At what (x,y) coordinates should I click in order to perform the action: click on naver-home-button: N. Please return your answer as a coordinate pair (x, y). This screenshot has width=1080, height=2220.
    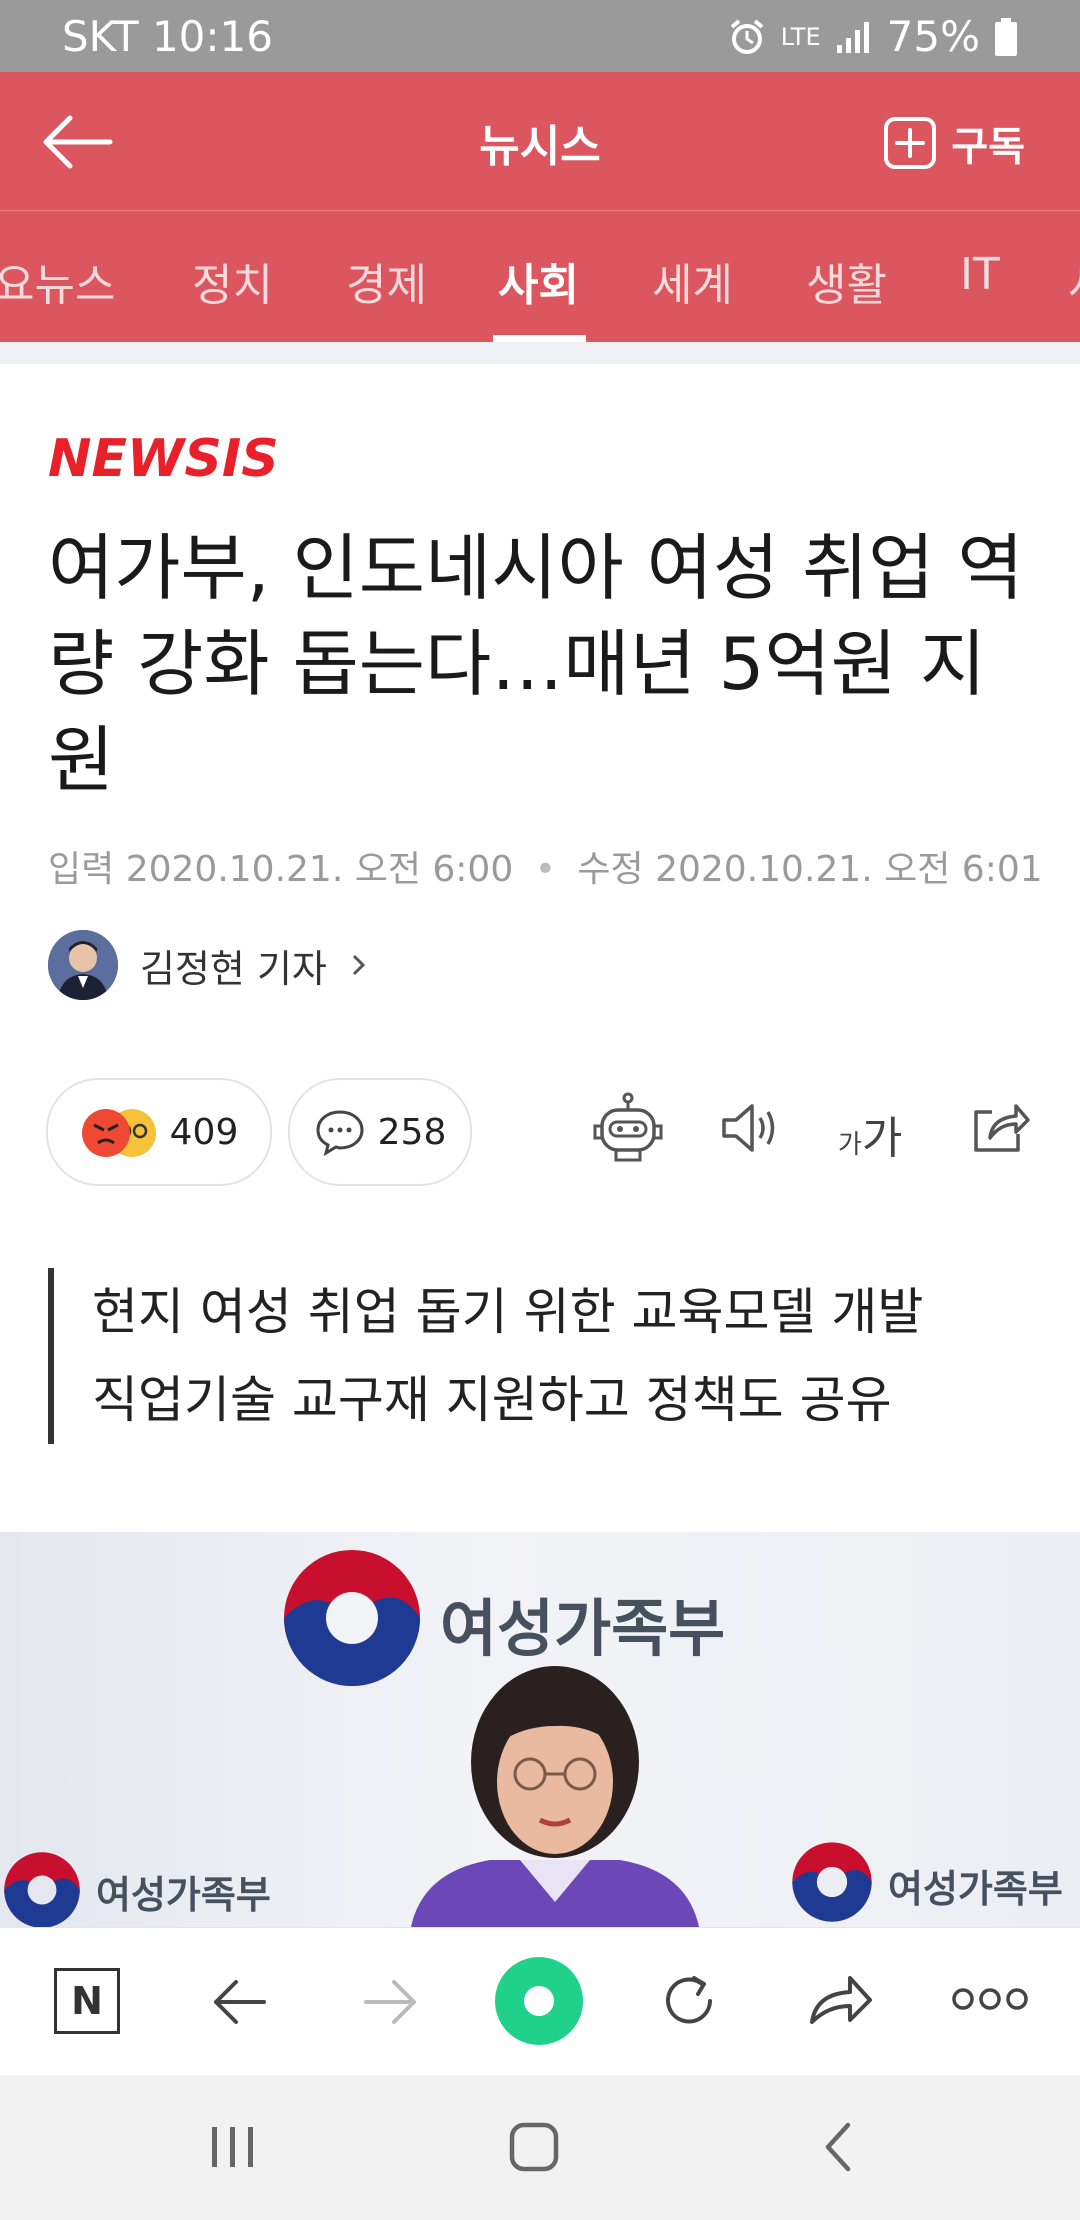
    Looking at the image, I should click on (87, 2001).